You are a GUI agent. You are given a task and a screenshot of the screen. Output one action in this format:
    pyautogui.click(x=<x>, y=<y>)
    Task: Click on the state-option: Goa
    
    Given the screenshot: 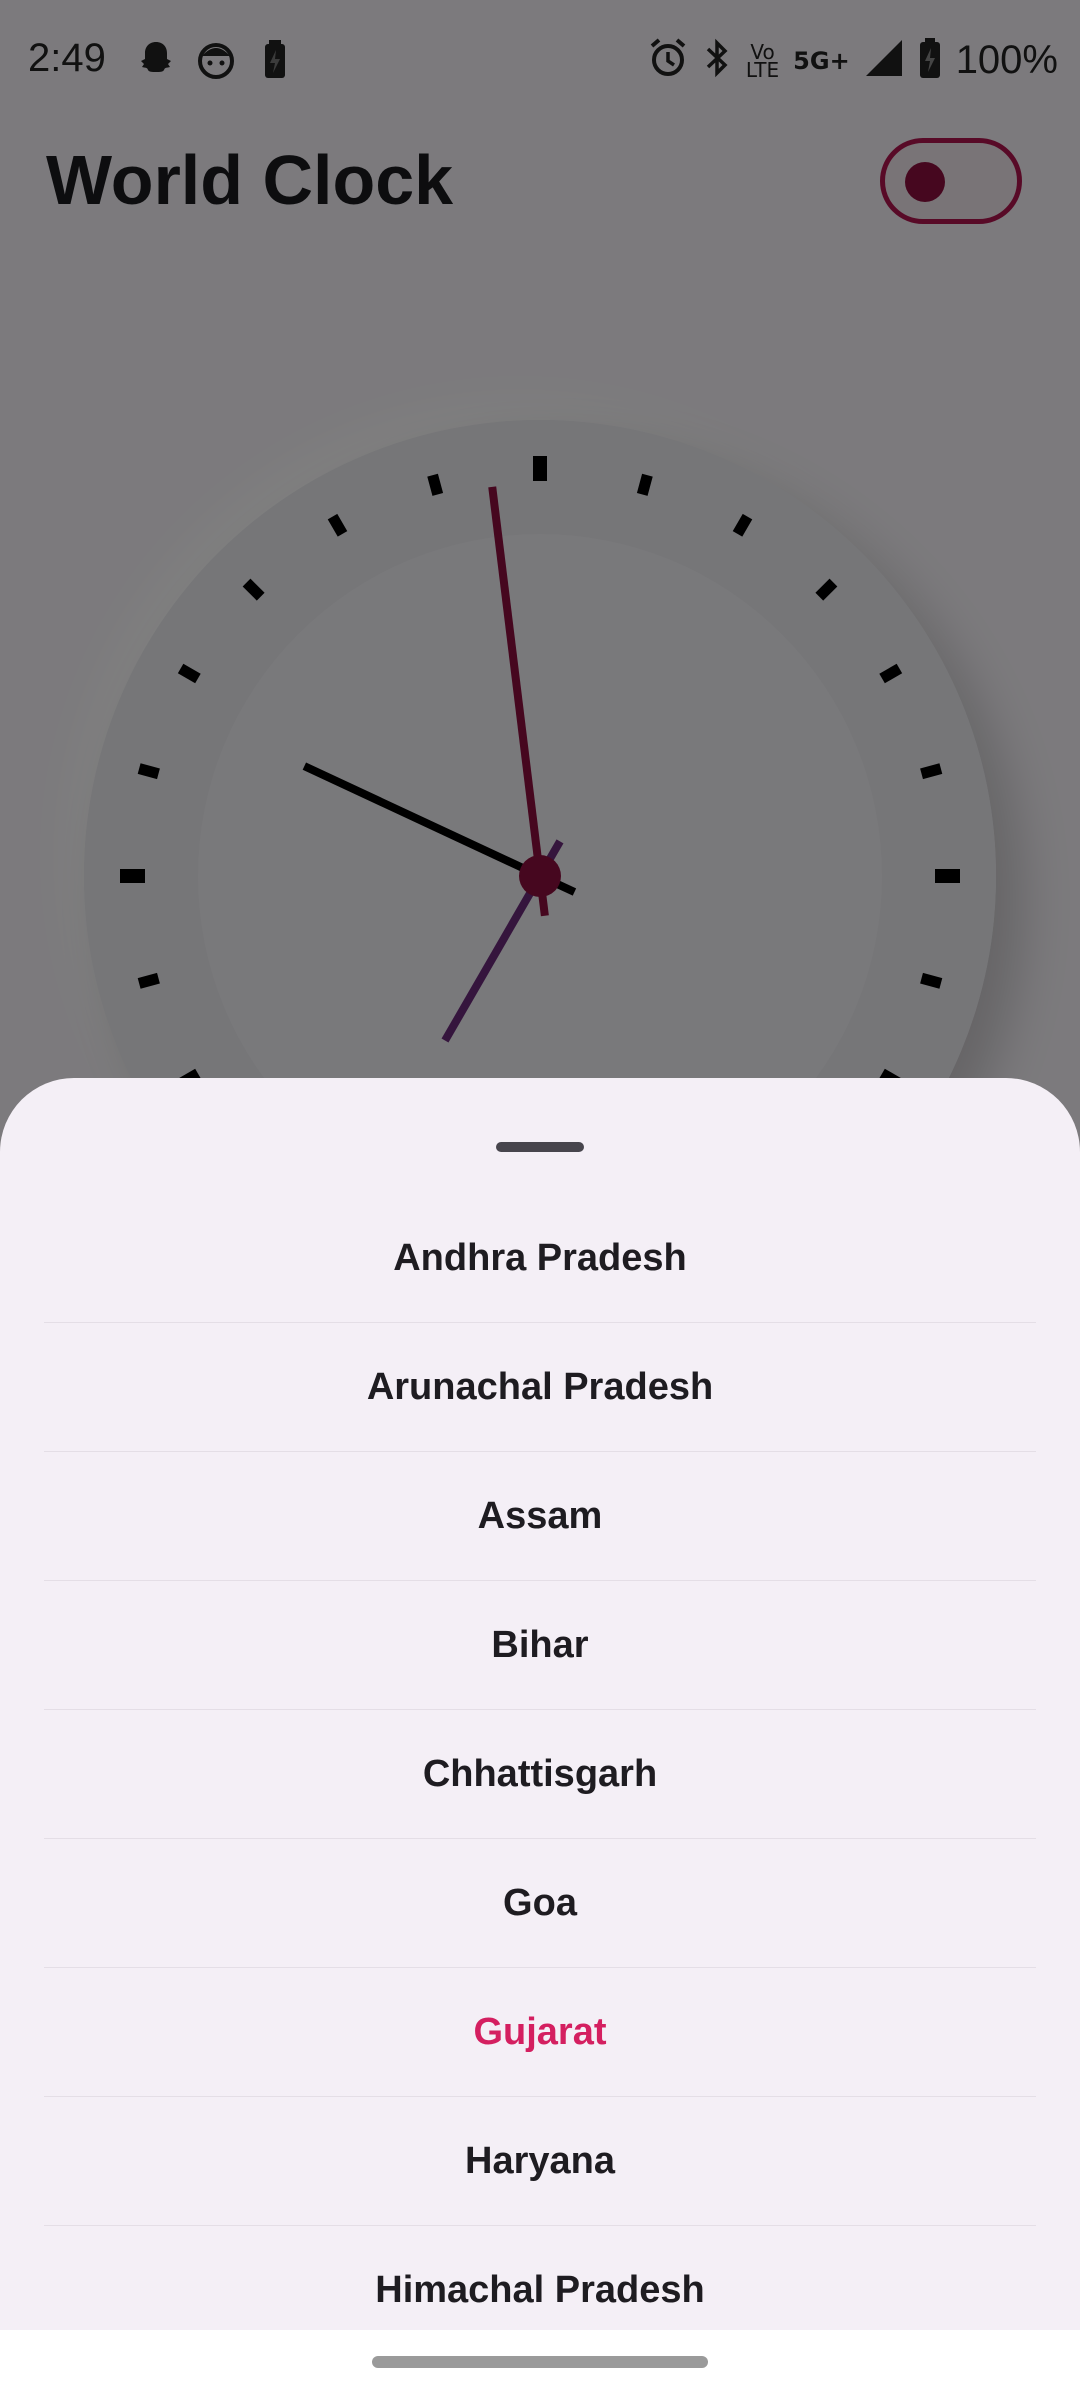 What is the action you would take?
    pyautogui.click(x=540, y=1903)
    